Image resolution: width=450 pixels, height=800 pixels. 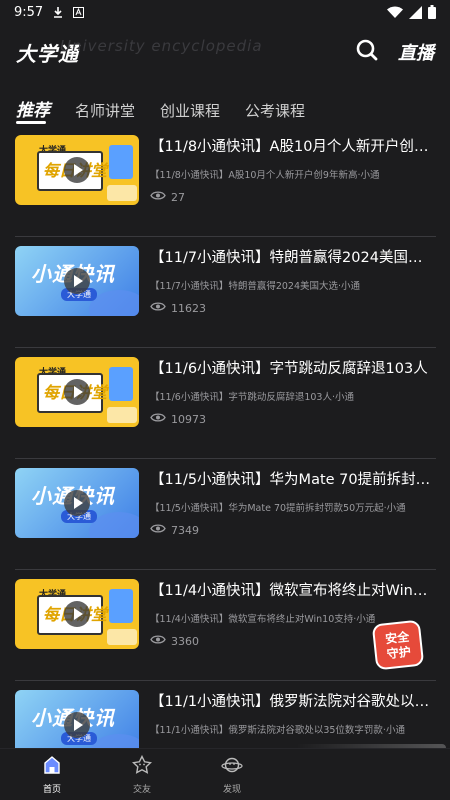 What do you see at coordinates (142, 766) in the screenshot?
I see `star-face-icon` at bounding box center [142, 766].